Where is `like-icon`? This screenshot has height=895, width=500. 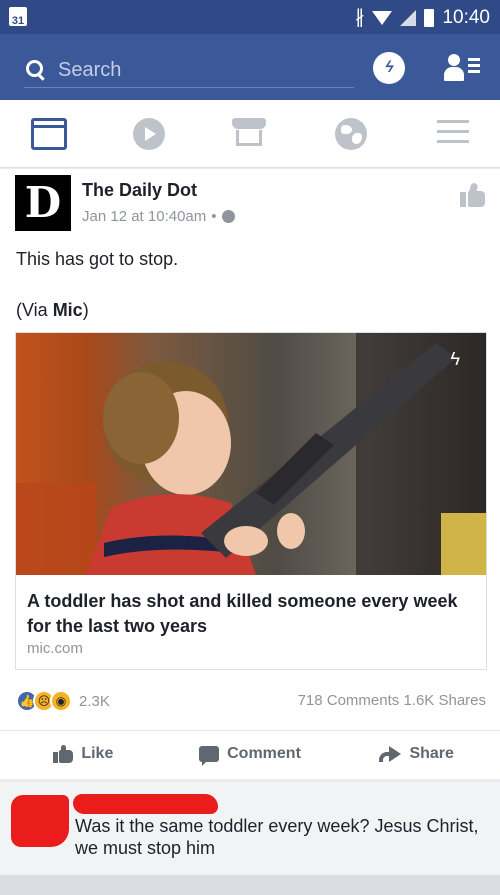 like-icon is located at coordinates (63, 753).